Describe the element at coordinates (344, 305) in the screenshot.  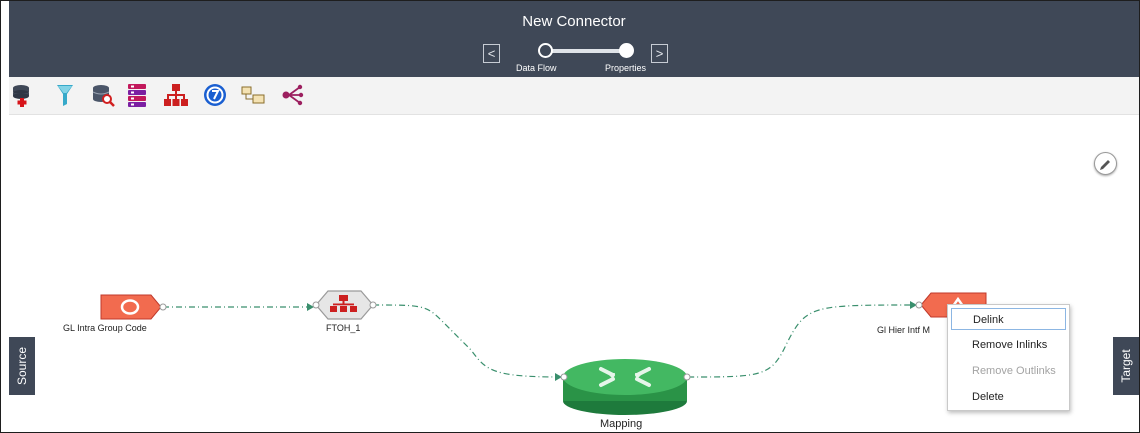
I see `node-hierarchy-ftoh` at that location.